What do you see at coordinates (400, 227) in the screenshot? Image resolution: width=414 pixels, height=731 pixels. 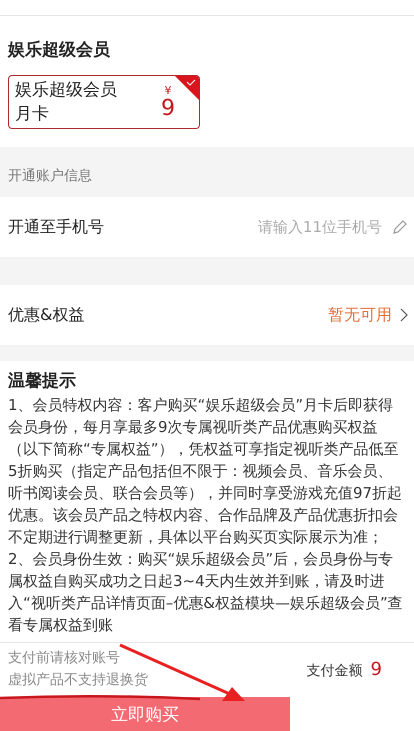 I see `edit-icon` at bounding box center [400, 227].